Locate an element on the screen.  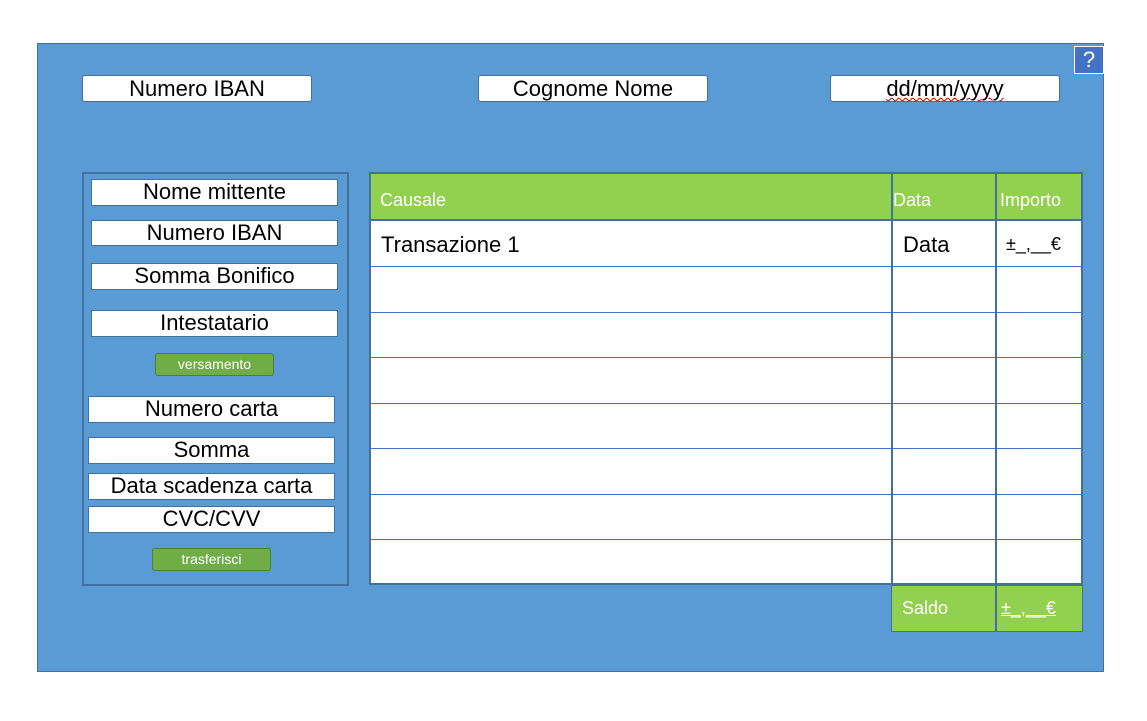
date-field: dd/mm/yyyy is located at coordinates (945, 88).